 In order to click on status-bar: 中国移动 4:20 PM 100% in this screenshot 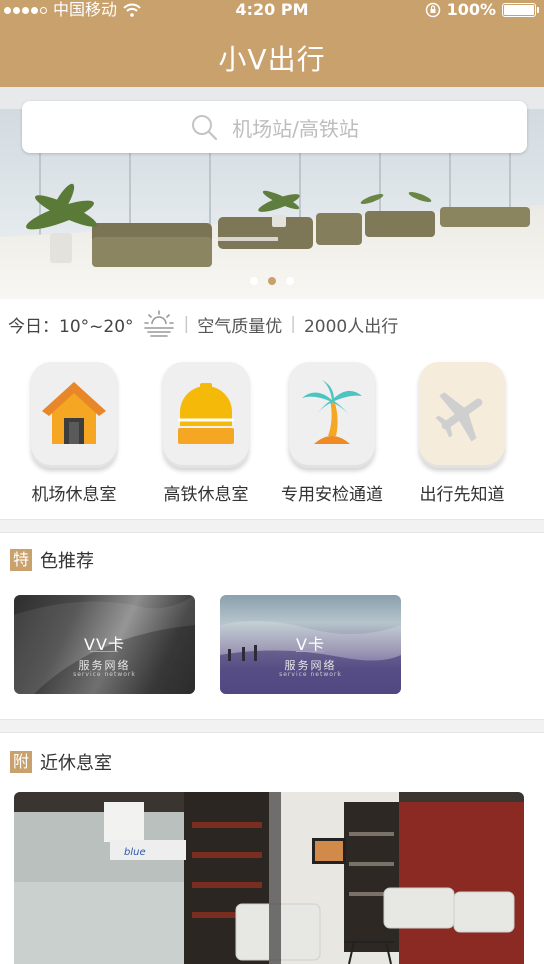, I will do `click(272, 10)`.